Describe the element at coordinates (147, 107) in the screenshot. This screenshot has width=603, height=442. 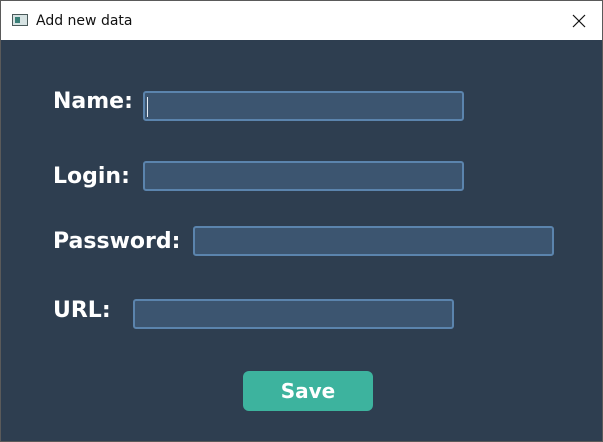
I see `text-caret` at that location.